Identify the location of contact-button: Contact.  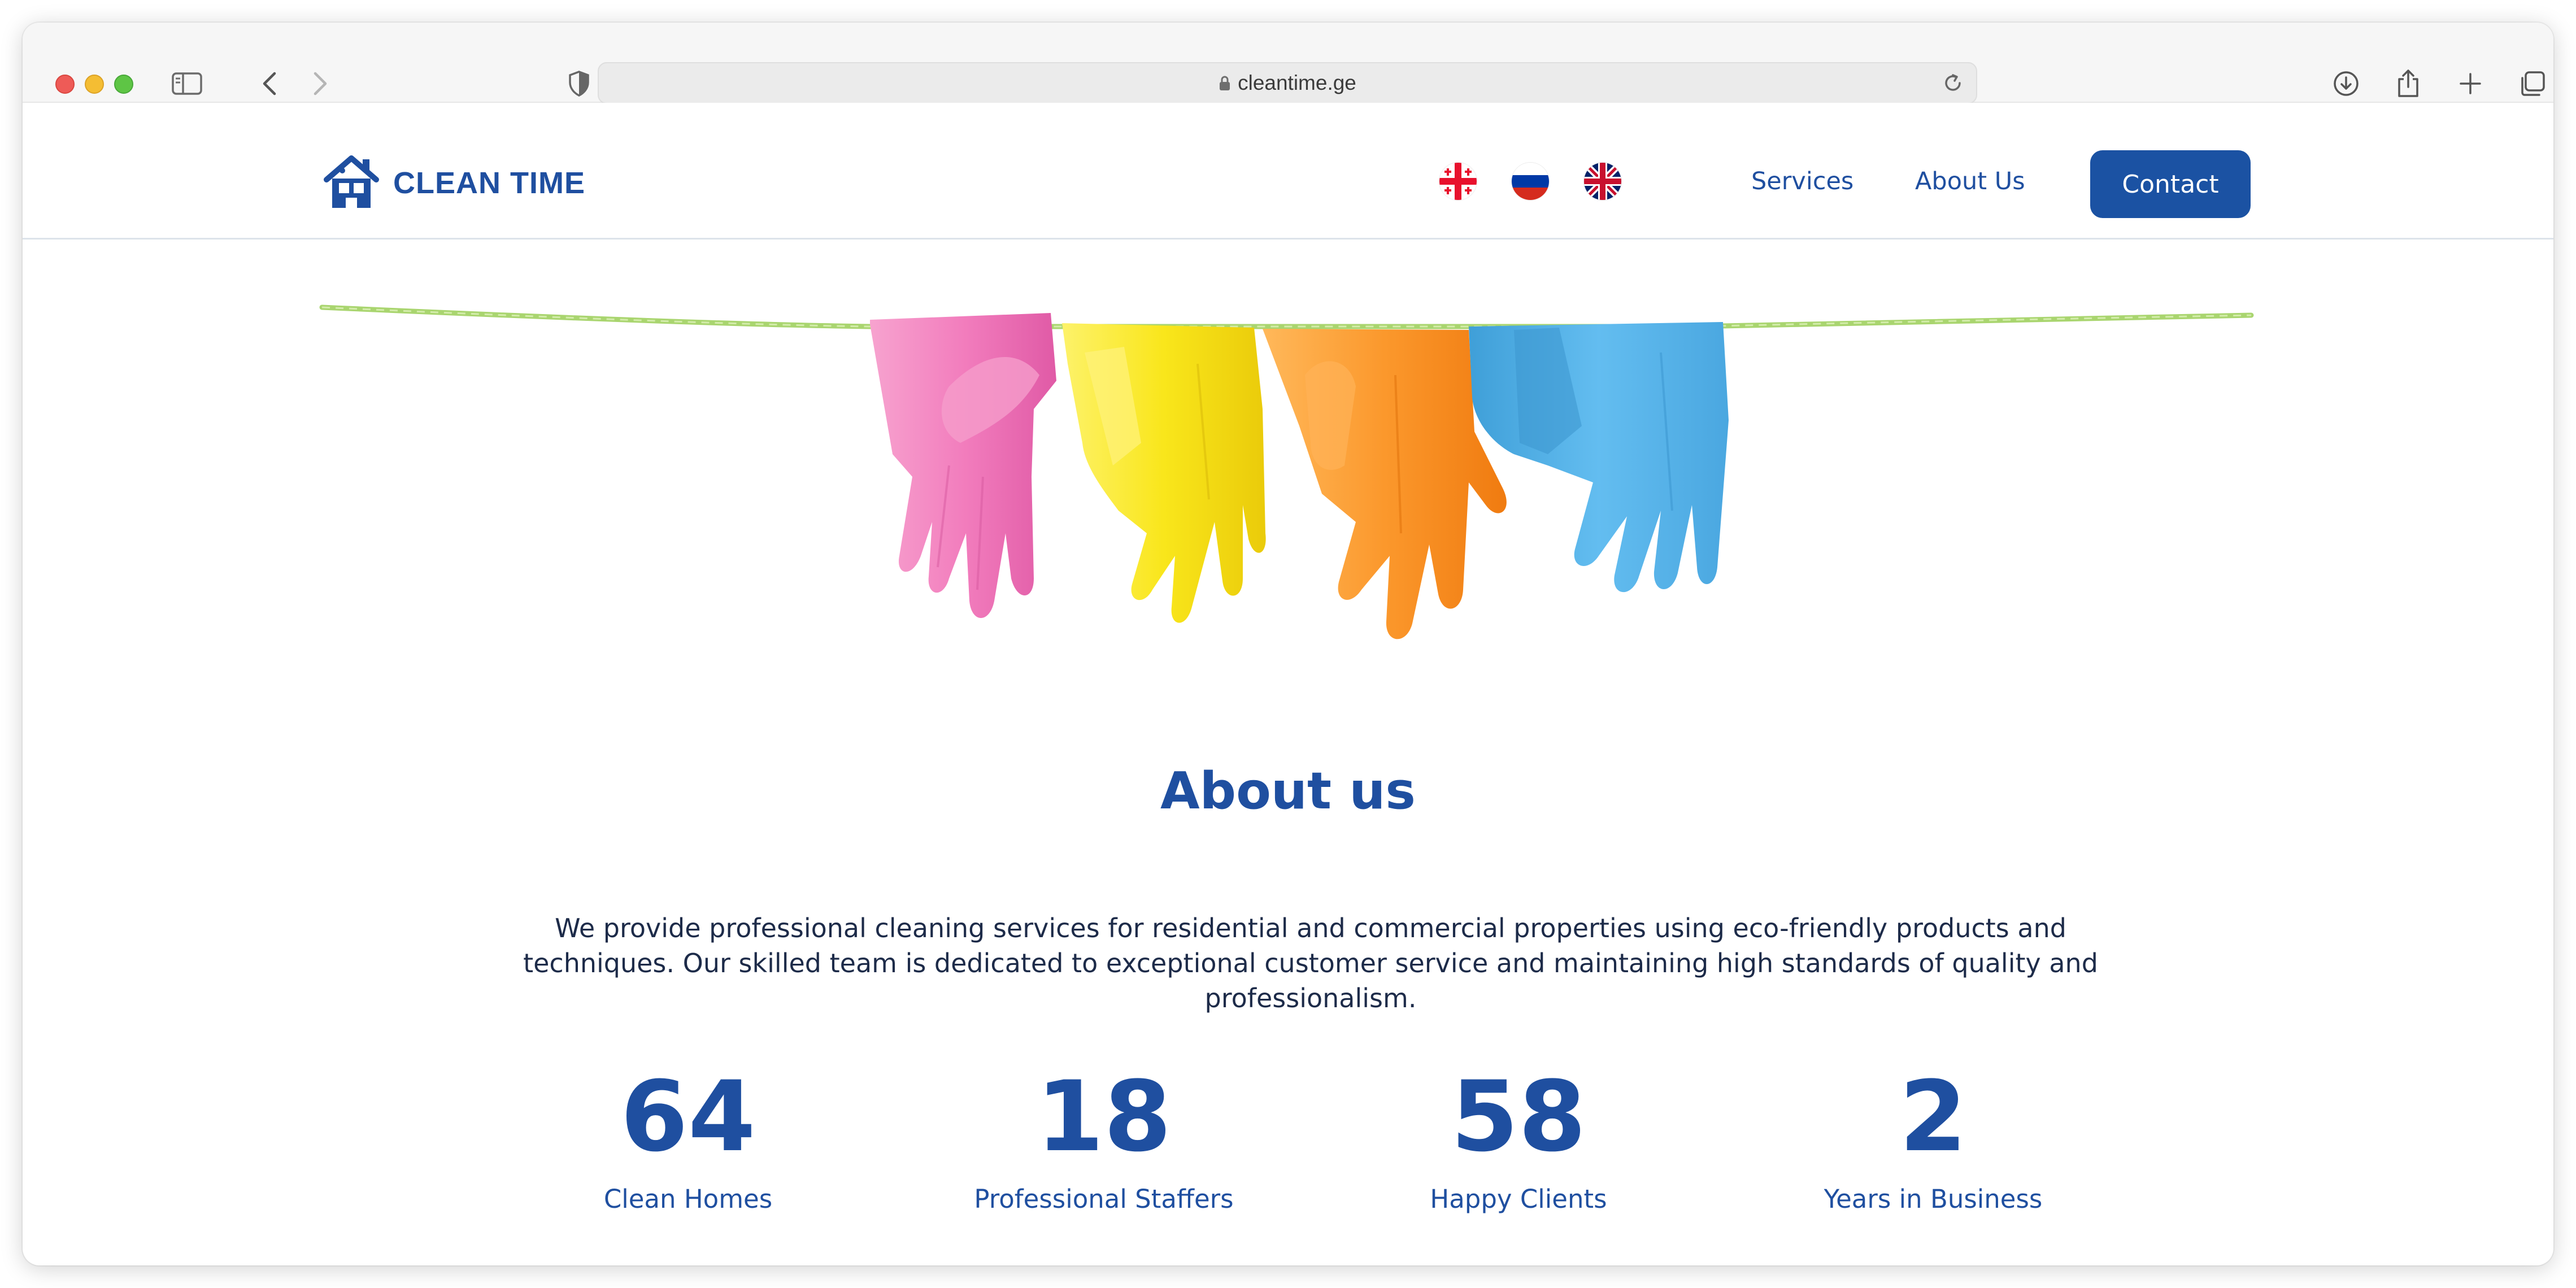
(2170, 184).